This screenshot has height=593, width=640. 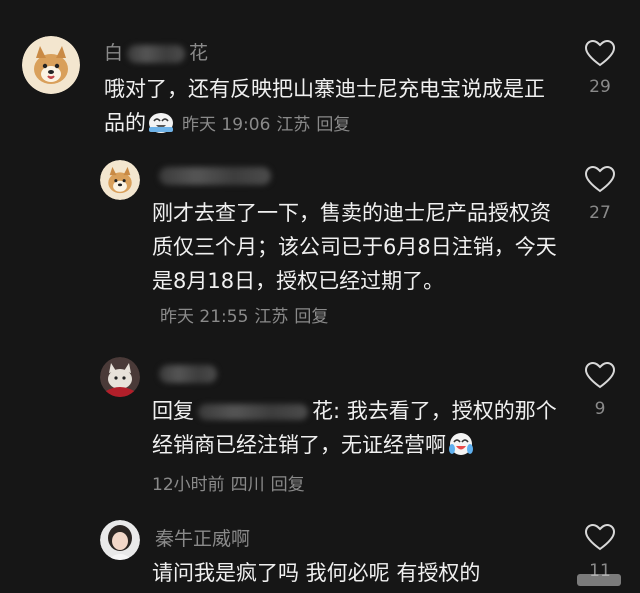 I want to click on like-button: 9, so click(x=600, y=390).